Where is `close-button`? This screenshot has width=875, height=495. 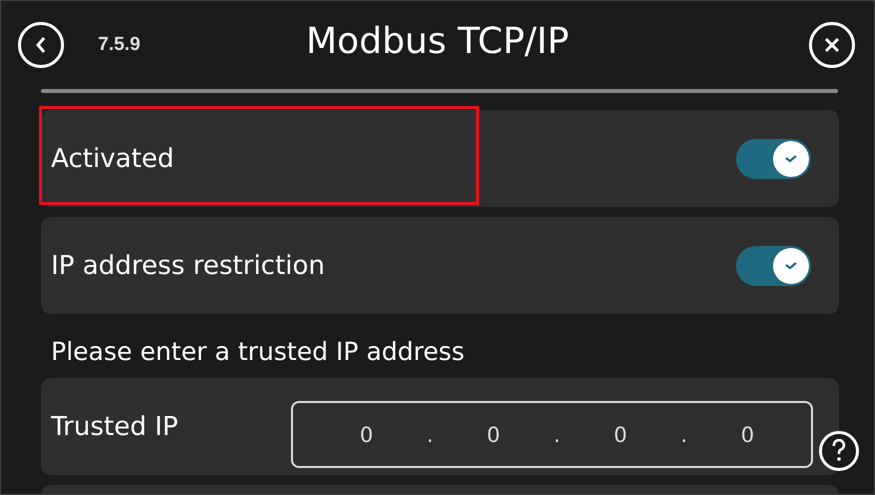
close-button is located at coordinates (832, 45).